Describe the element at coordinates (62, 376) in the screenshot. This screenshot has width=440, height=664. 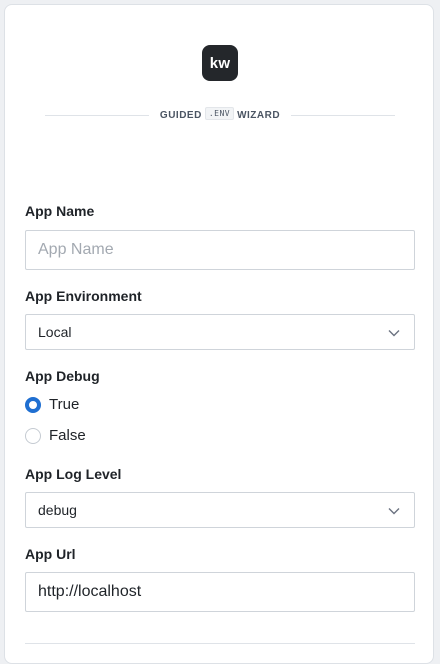
I see `app-debug-label: App Debug` at that location.